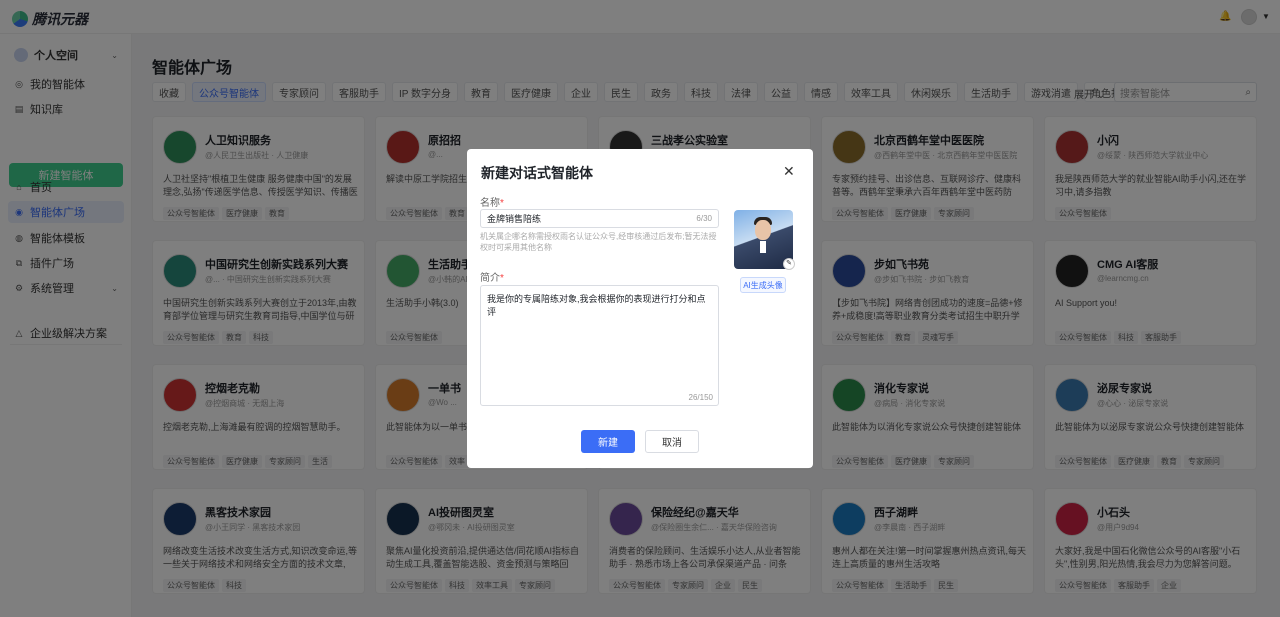 The height and width of the screenshot is (617, 1280). What do you see at coordinates (704, 218) in the screenshot?
I see `name-char-count: 6/30` at bounding box center [704, 218].